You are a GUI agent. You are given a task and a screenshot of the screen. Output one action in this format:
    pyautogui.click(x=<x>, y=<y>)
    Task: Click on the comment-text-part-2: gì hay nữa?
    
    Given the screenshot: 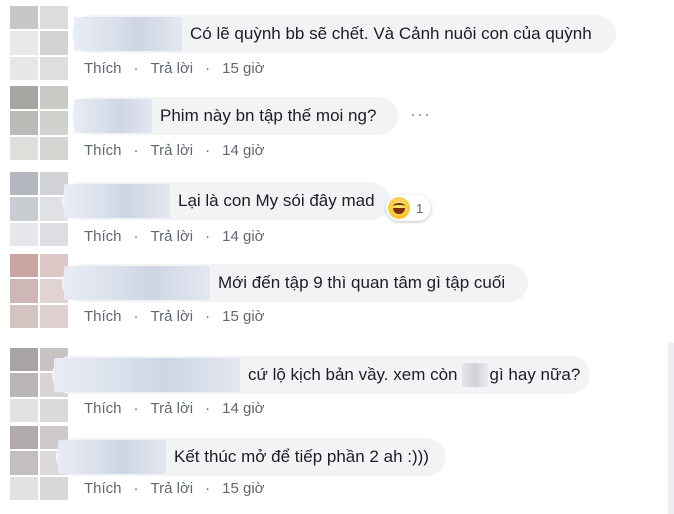 What is the action you would take?
    pyautogui.click(x=535, y=374)
    